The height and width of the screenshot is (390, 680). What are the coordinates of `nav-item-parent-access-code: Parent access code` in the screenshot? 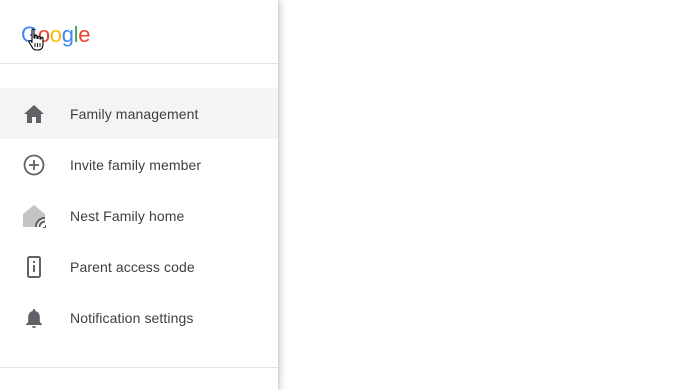 It's located at (139, 266).